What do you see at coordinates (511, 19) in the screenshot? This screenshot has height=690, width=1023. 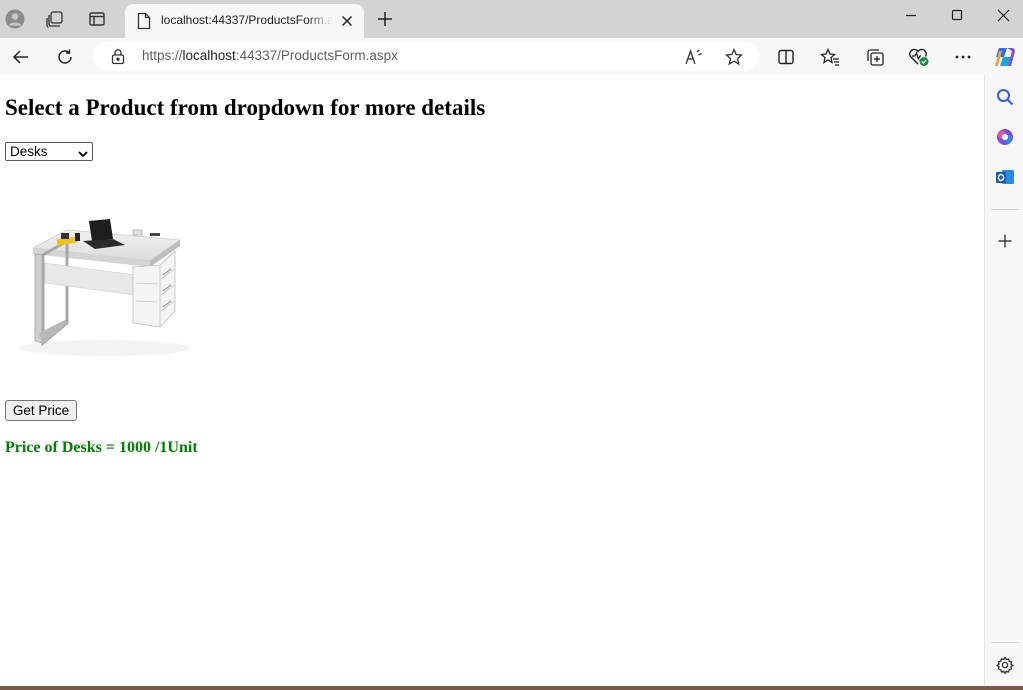 I see `title-bar: localhost:44337/ProductsForm.aspx` at bounding box center [511, 19].